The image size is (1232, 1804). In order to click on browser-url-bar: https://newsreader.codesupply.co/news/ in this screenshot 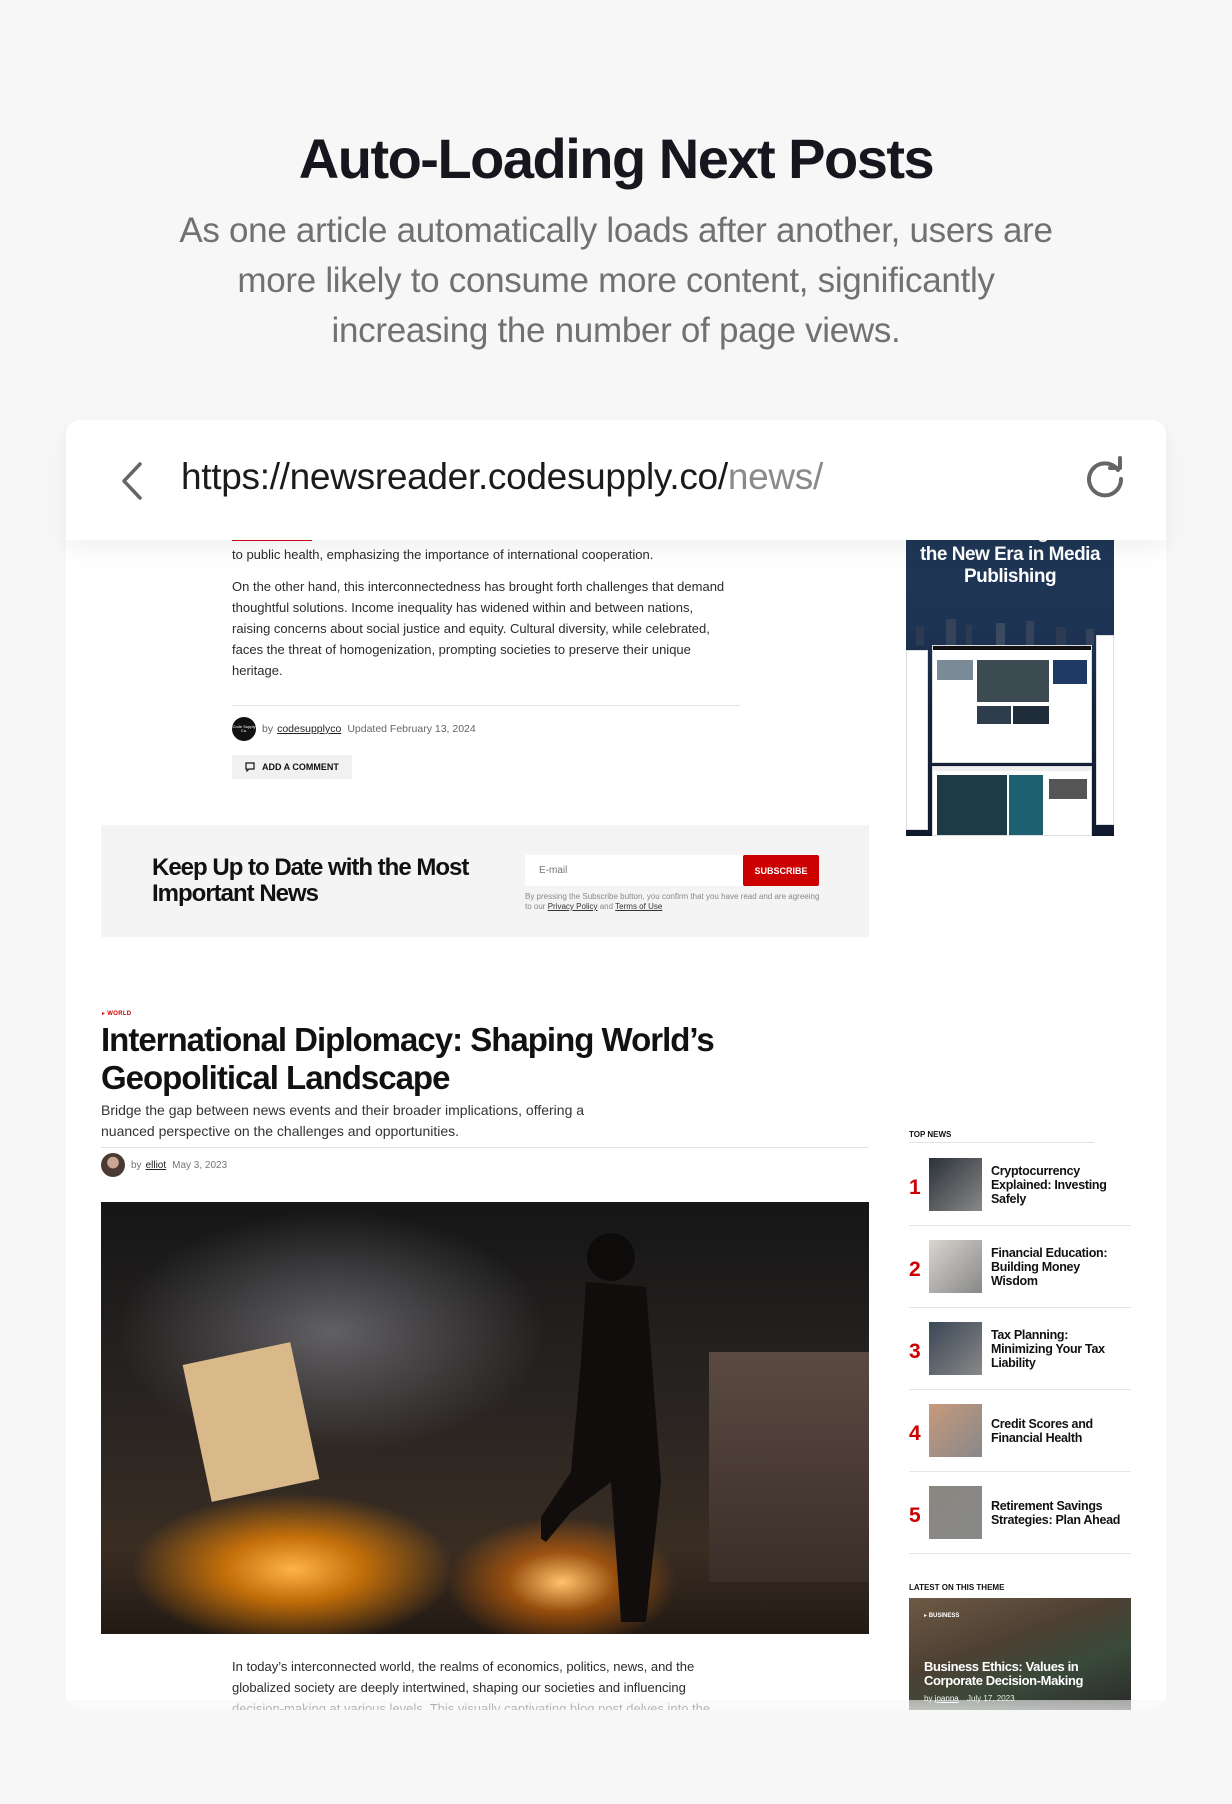, I will do `click(616, 480)`.